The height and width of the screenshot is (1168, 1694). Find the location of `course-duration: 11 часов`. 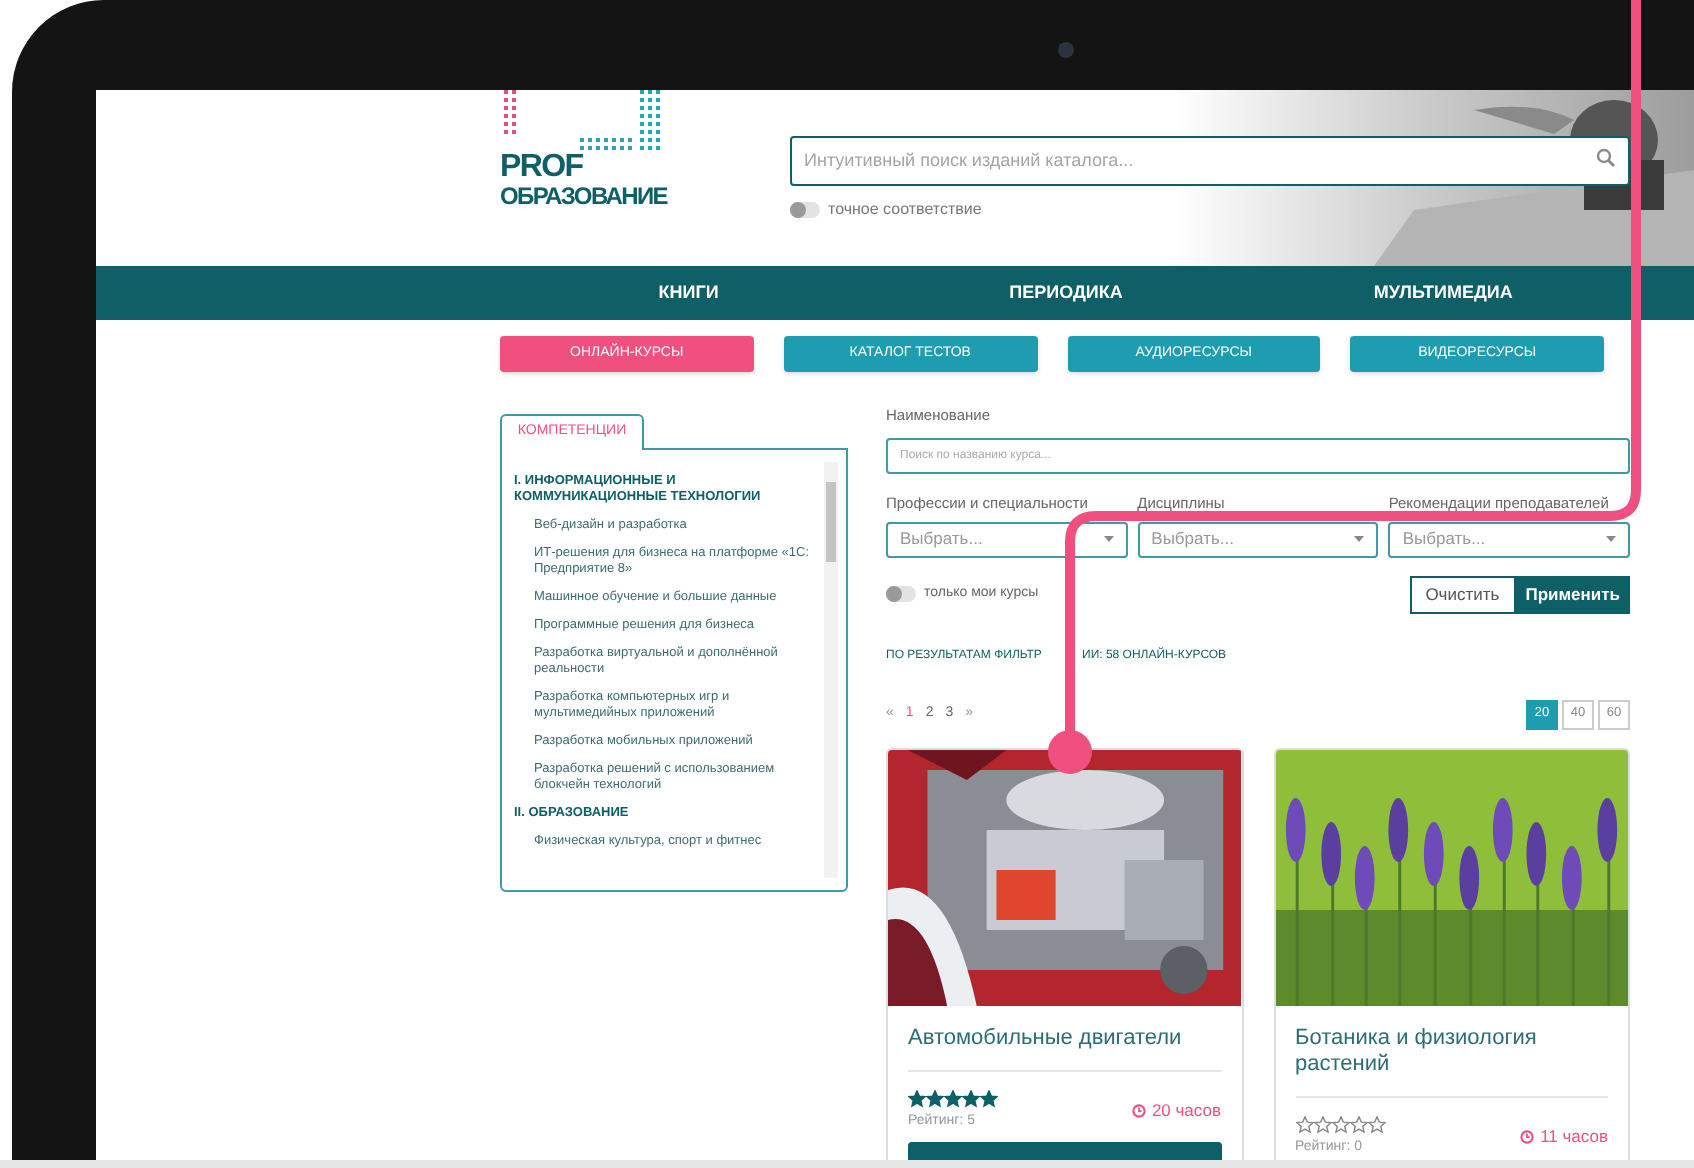

course-duration: 11 часов is located at coordinates (1574, 1136).